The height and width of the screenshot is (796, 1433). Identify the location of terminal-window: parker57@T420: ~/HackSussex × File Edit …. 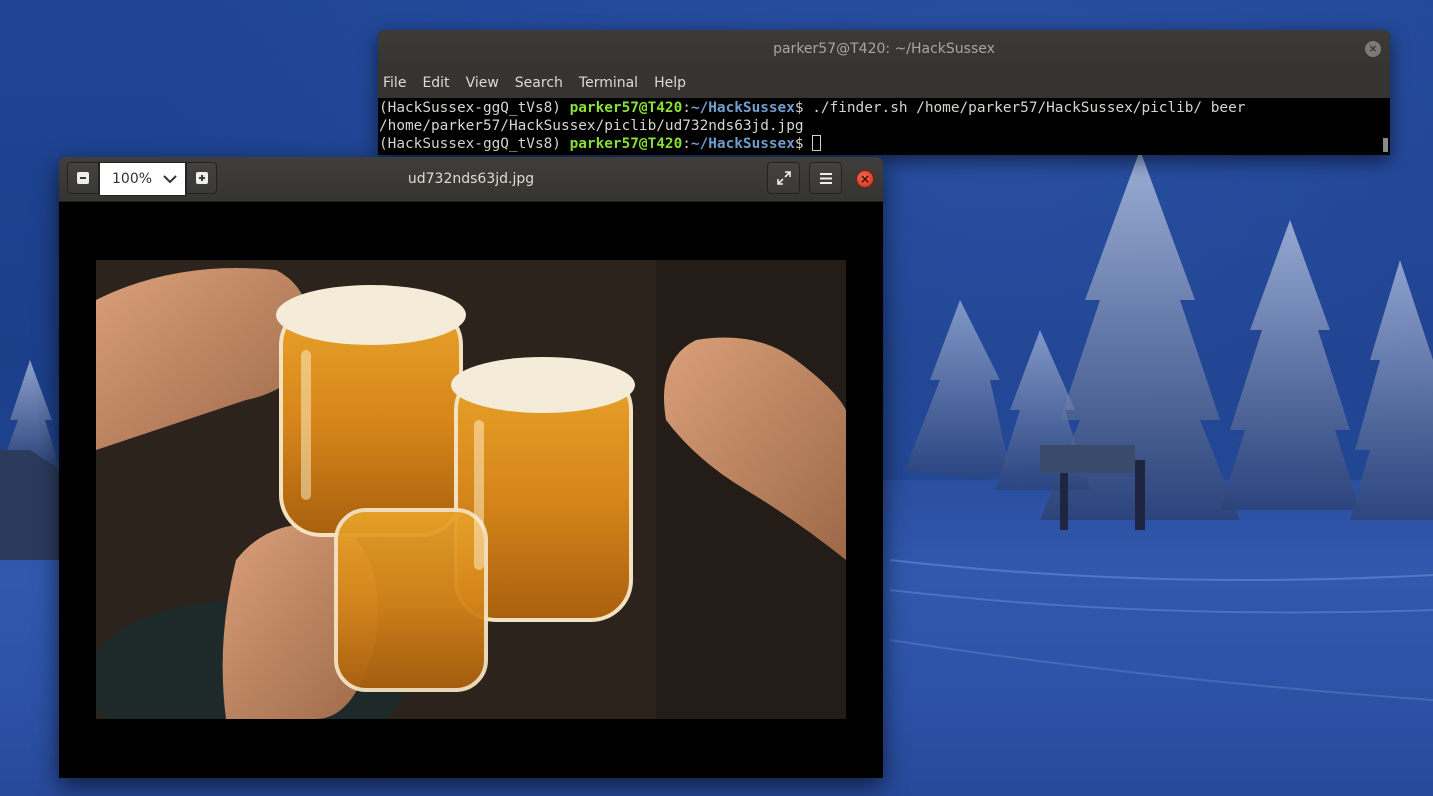
(884, 92).